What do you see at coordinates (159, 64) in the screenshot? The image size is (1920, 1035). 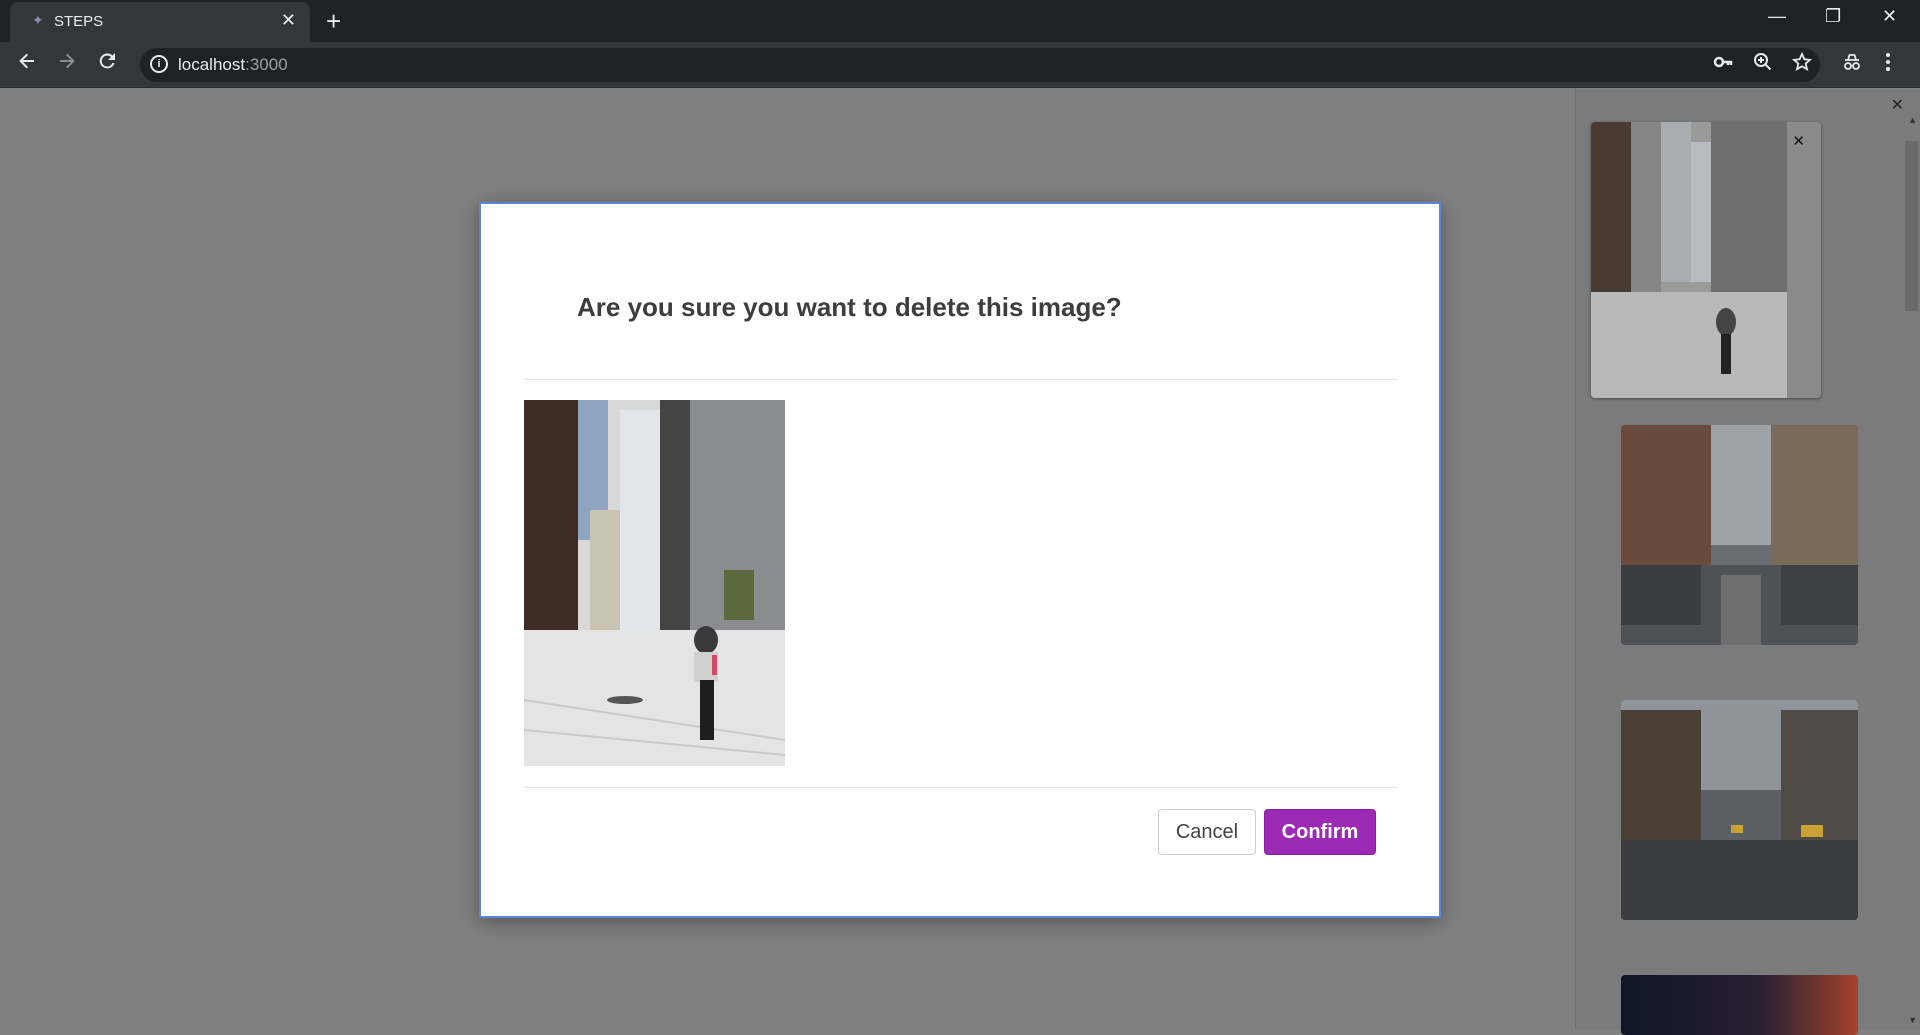 I see `info-icon: i` at bounding box center [159, 64].